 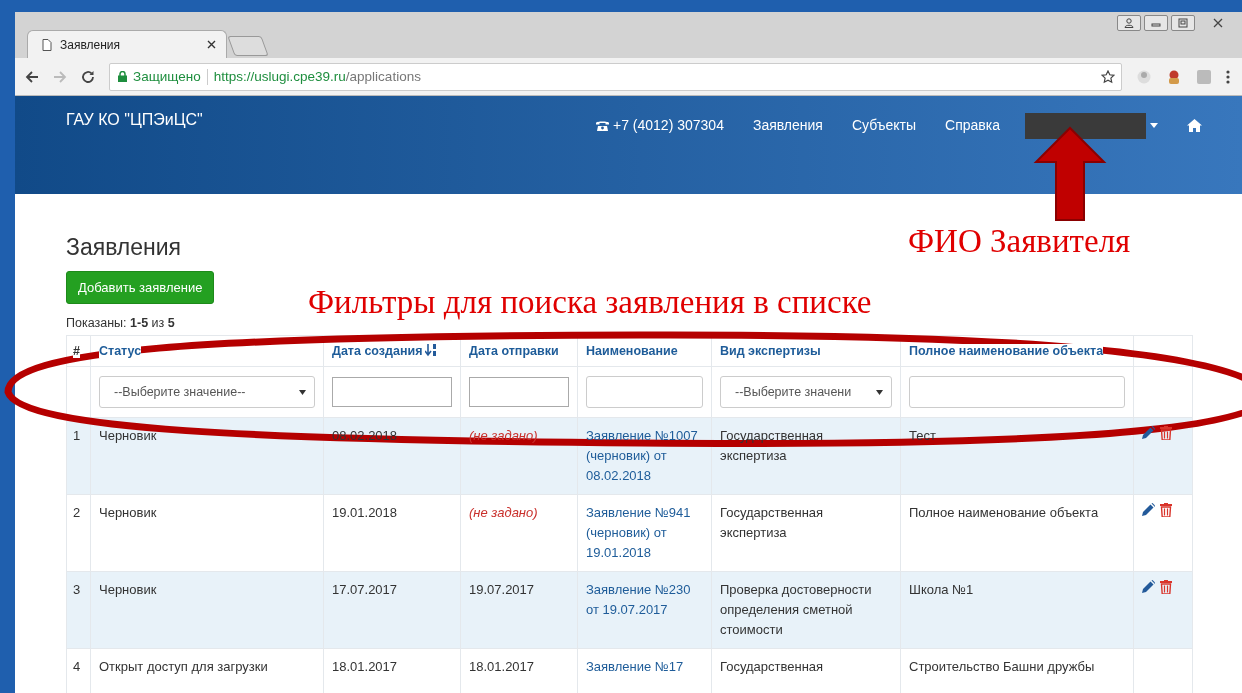 What do you see at coordinates (504, 513) in the screenshot?
I see `date-cell-text: (не задано)` at bounding box center [504, 513].